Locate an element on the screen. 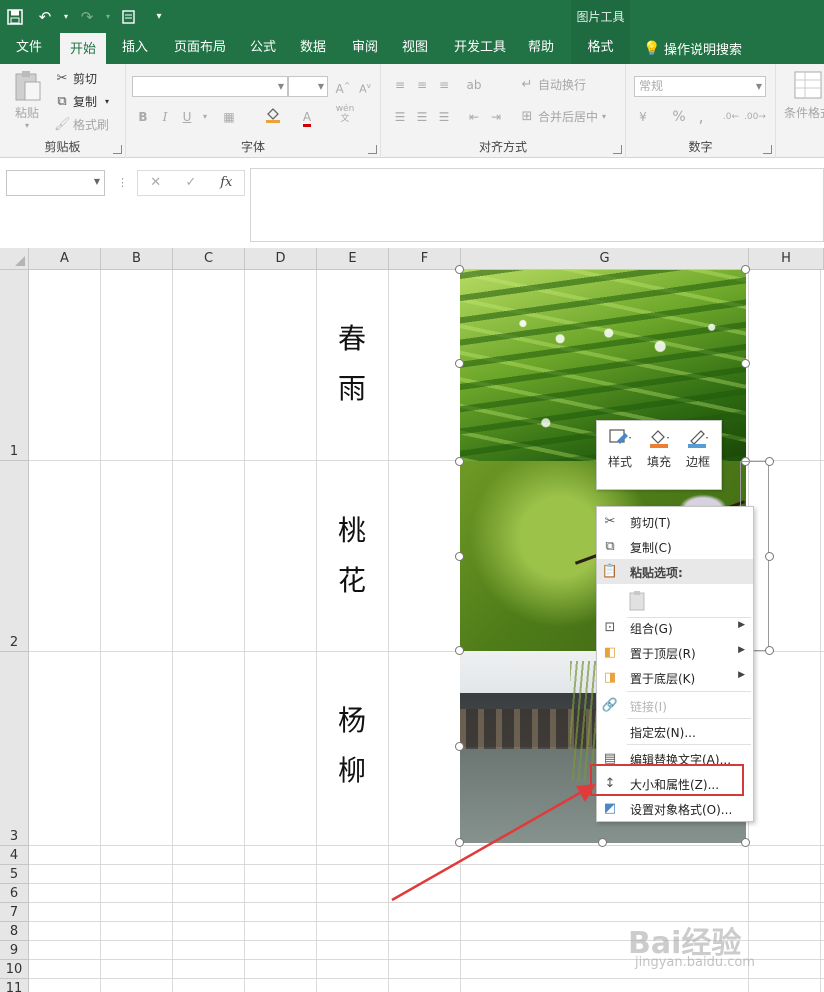 The image size is (824, 992). wrap-text-button: ↵ 自动换行 is located at coordinates (552, 84).